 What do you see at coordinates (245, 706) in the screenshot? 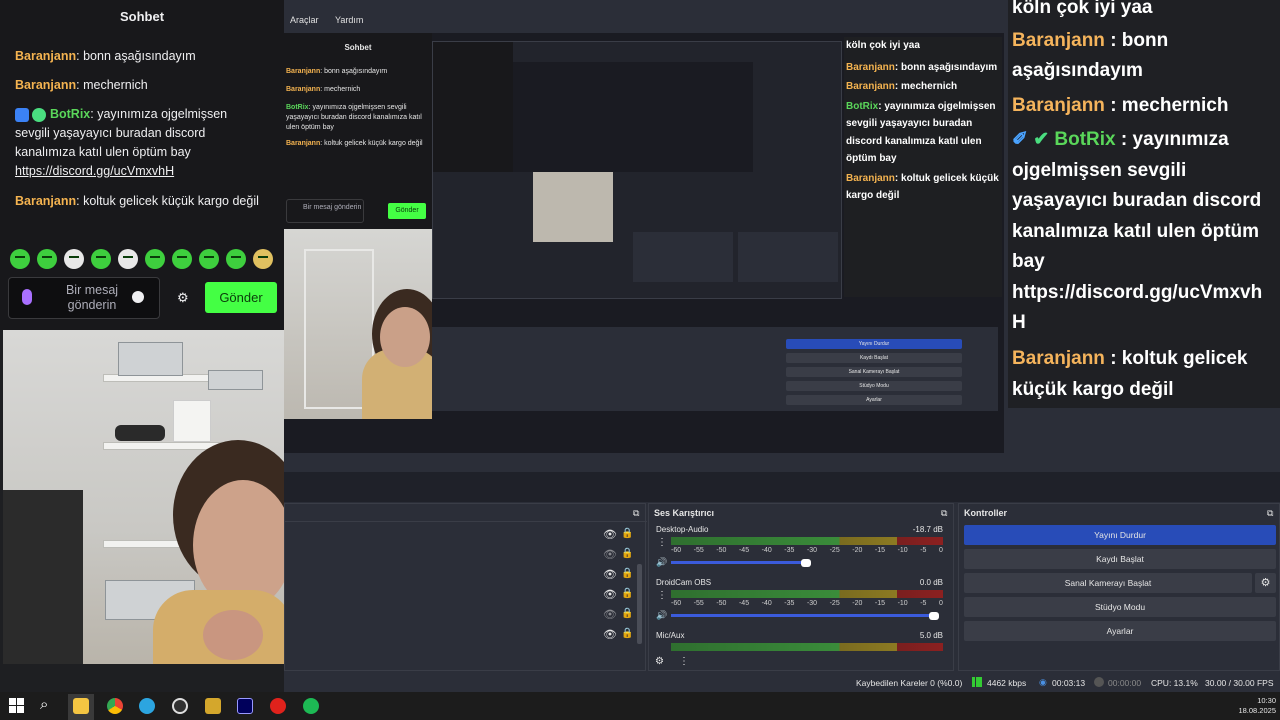
I see `audition-icon` at bounding box center [245, 706].